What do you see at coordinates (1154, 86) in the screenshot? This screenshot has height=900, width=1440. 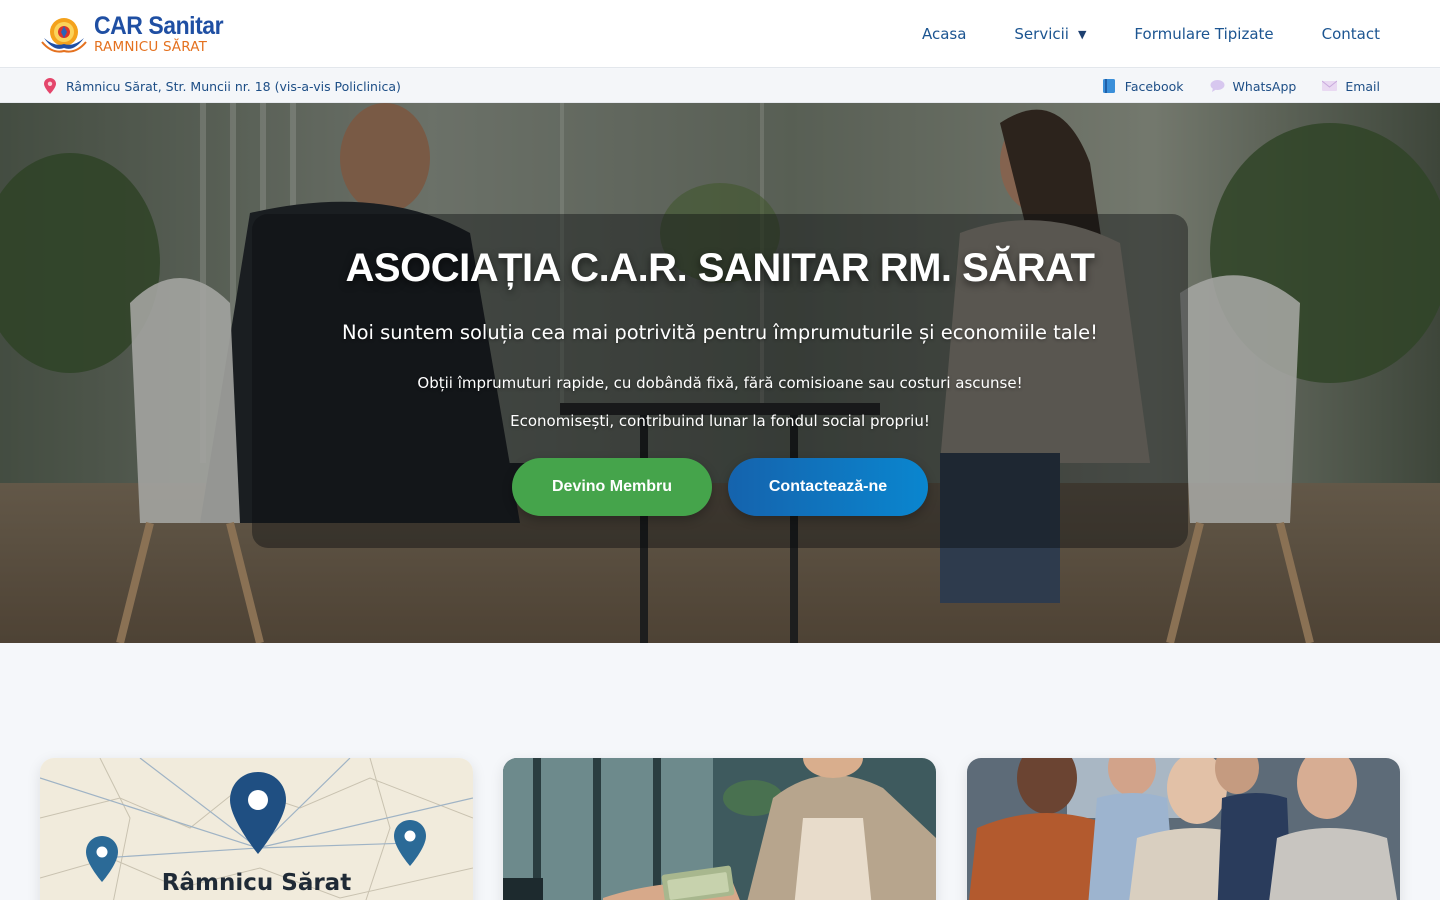 I see `facebook-label: Facebook` at bounding box center [1154, 86].